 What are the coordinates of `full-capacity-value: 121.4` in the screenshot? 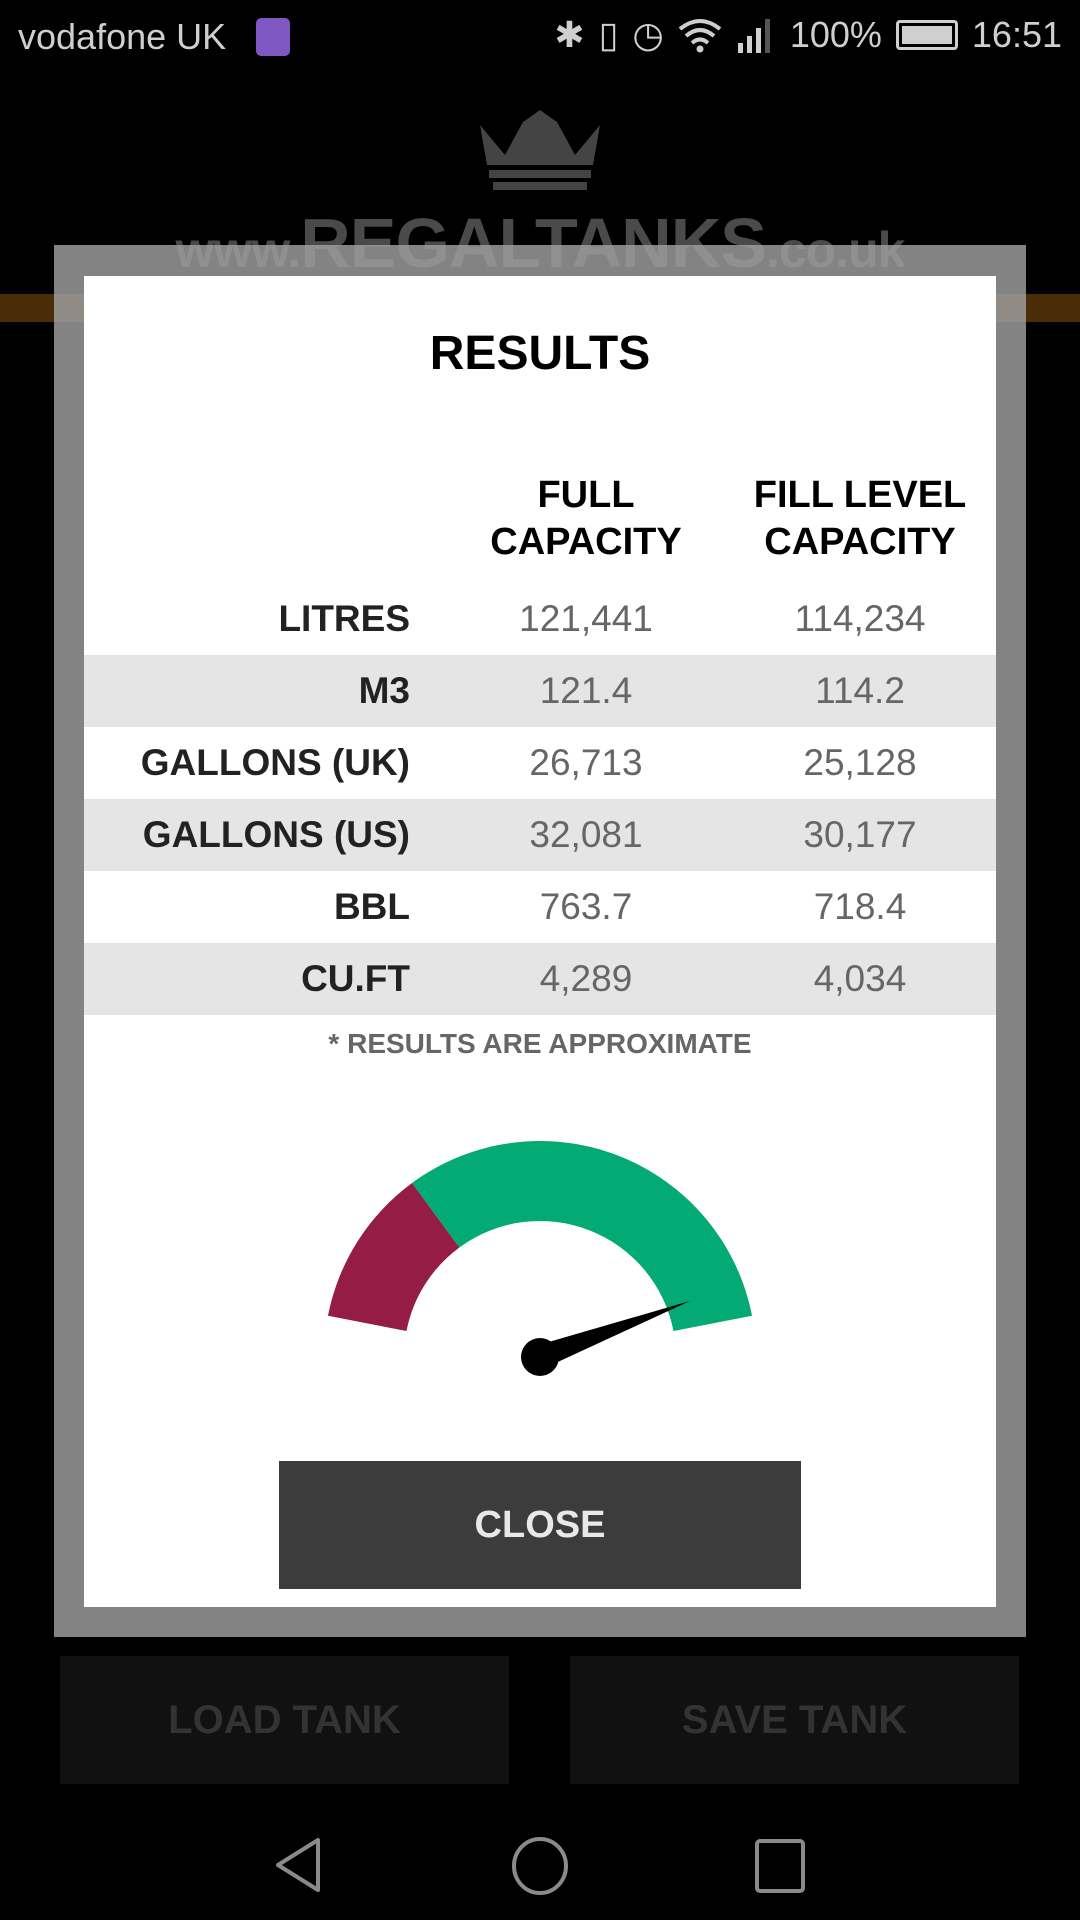 It's located at (586, 690).